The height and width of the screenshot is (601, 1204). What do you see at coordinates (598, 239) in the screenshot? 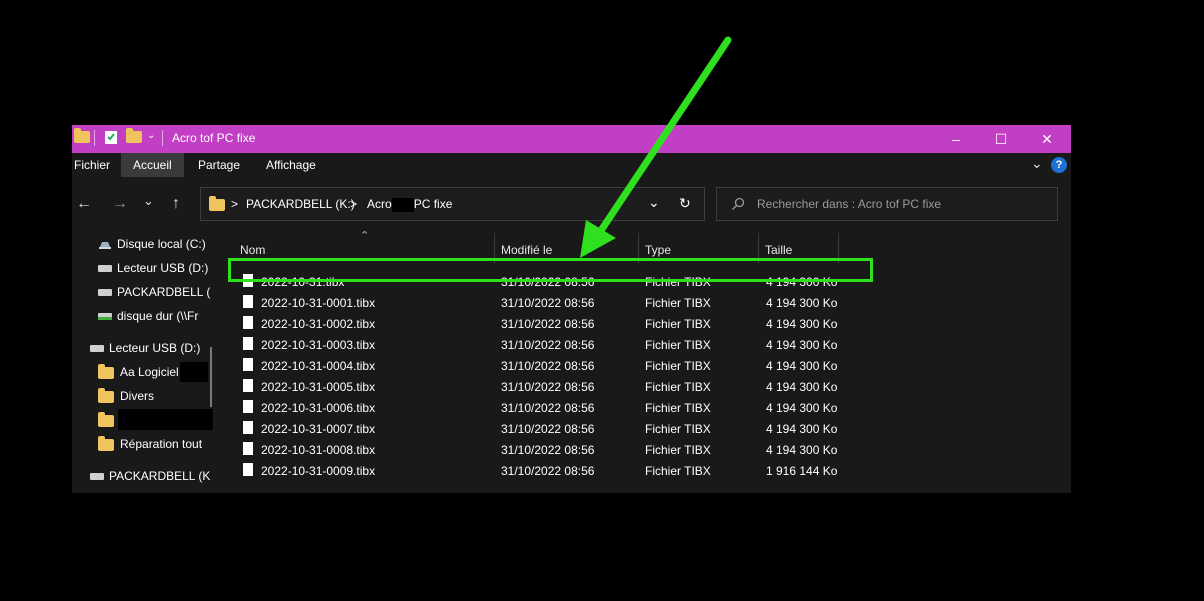
I see `arrow-head` at bounding box center [598, 239].